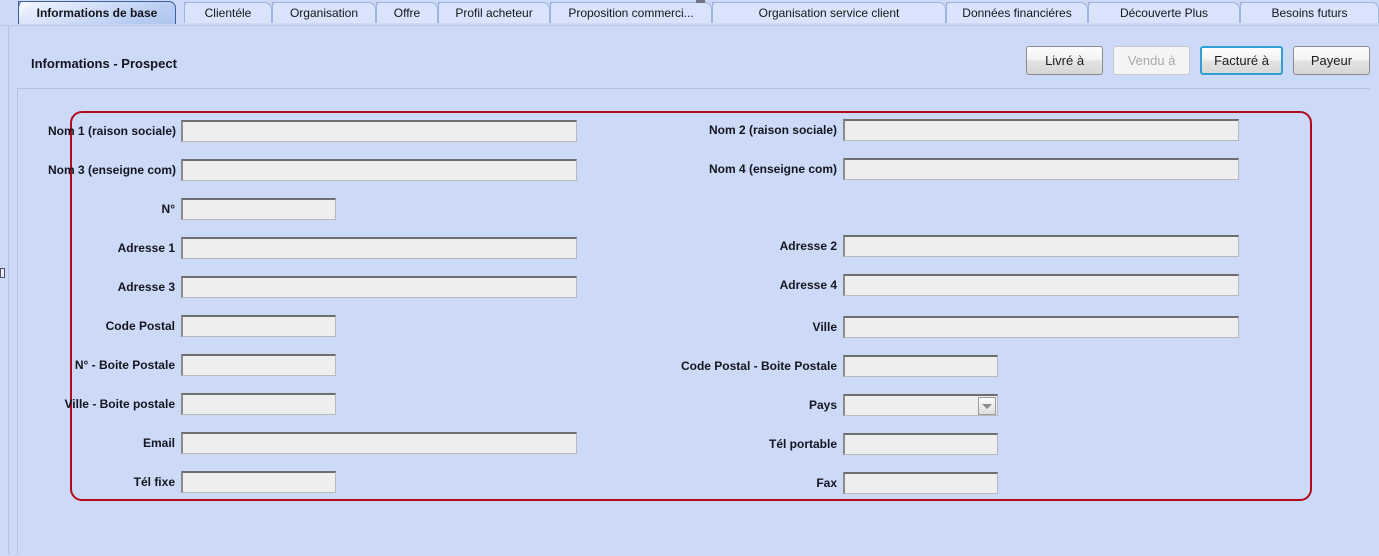 The height and width of the screenshot is (556, 1379). What do you see at coordinates (158, 443) in the screenshot?
I see `label-email: Email` at bounding box center [158, 443].